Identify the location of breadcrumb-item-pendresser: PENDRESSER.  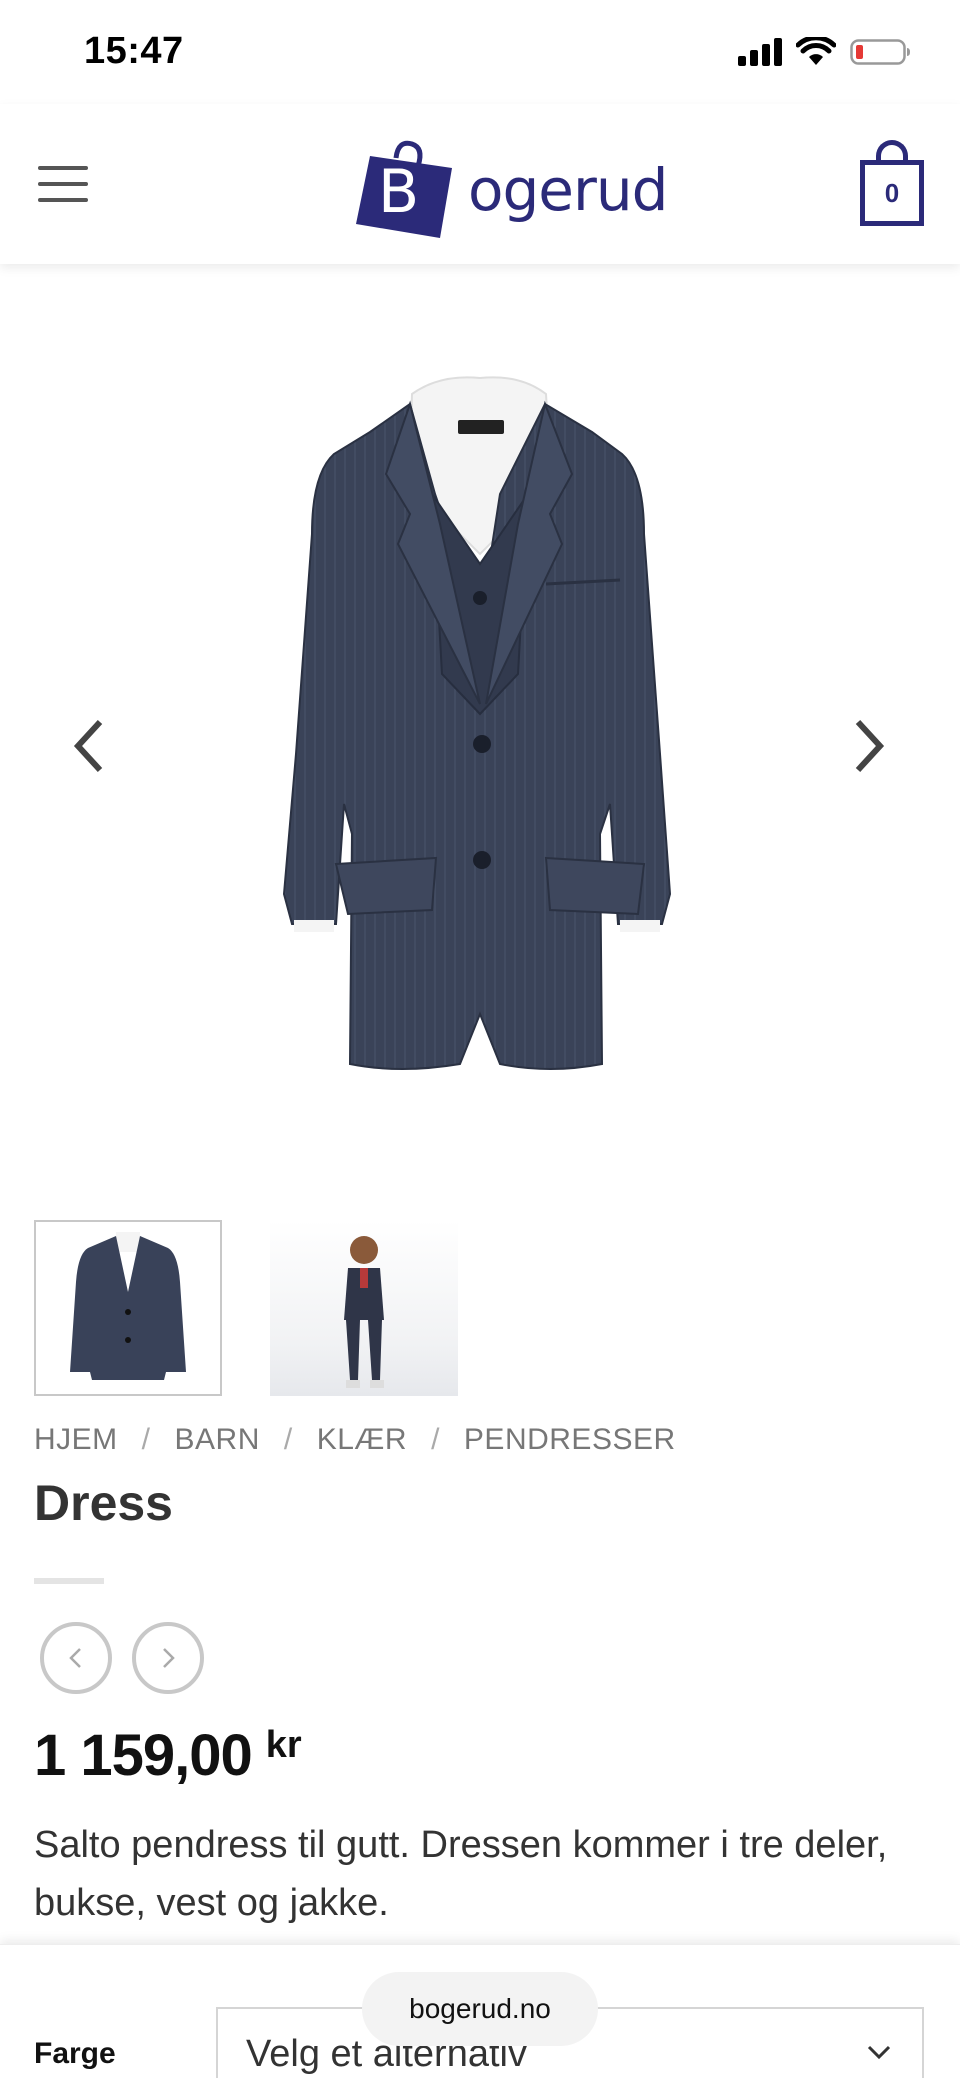
(570, 1440).